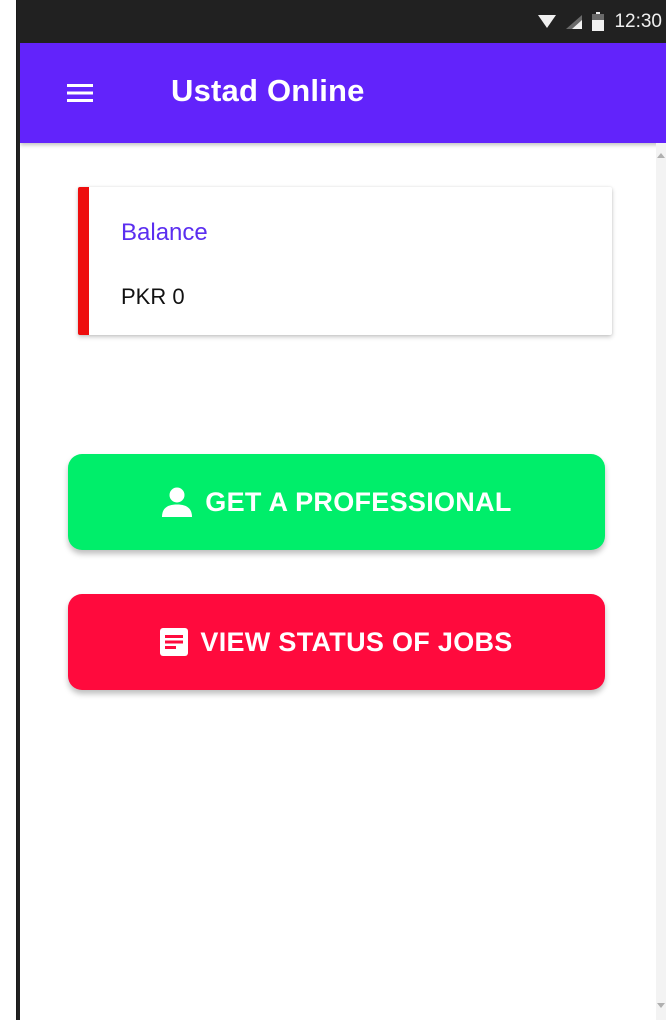 The image size is (666, 1020). What do you see at coordinates (661, 1005) in the screenshot?
I see `scroll-down-arrow-icon` at bounding box center [661, 1005].